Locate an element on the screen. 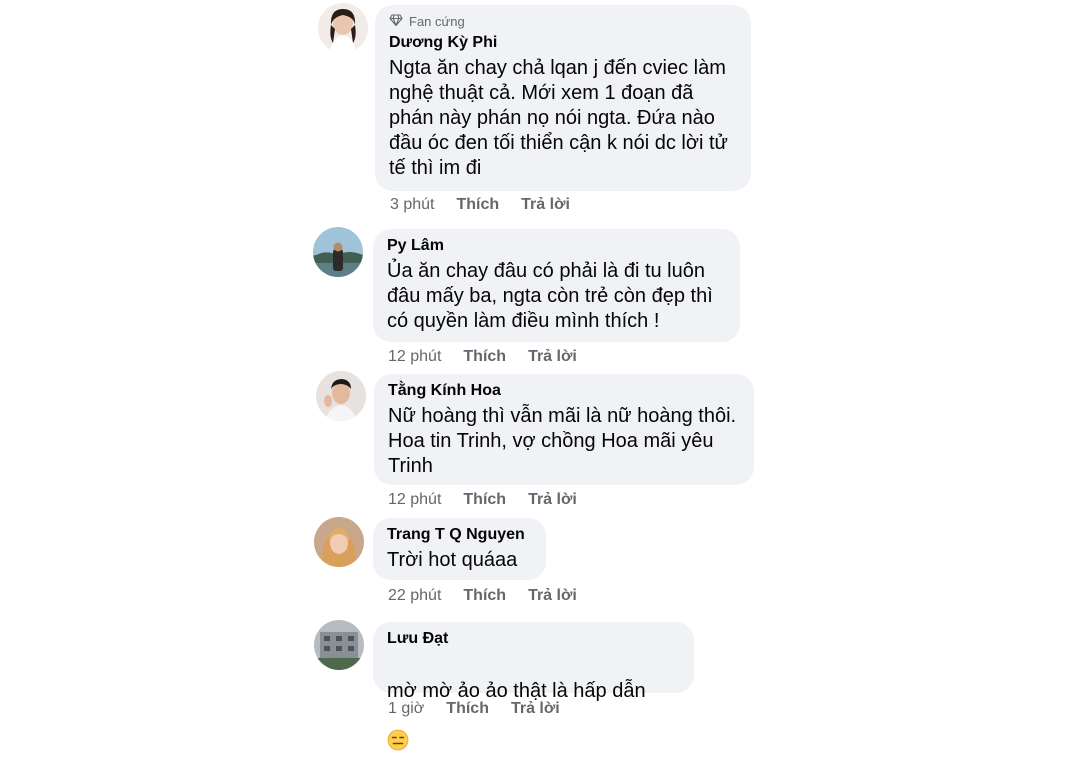 This screenshot has width=1080, height=758. comment-text: Trời hot quáaa is located at coordinates (452, 560).